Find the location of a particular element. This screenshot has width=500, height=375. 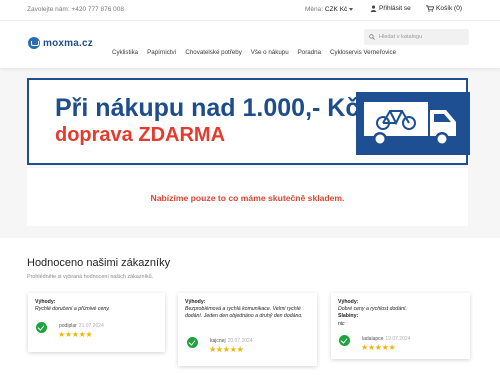

cart-label: Košík (0) is located at coordinates (449, 8).